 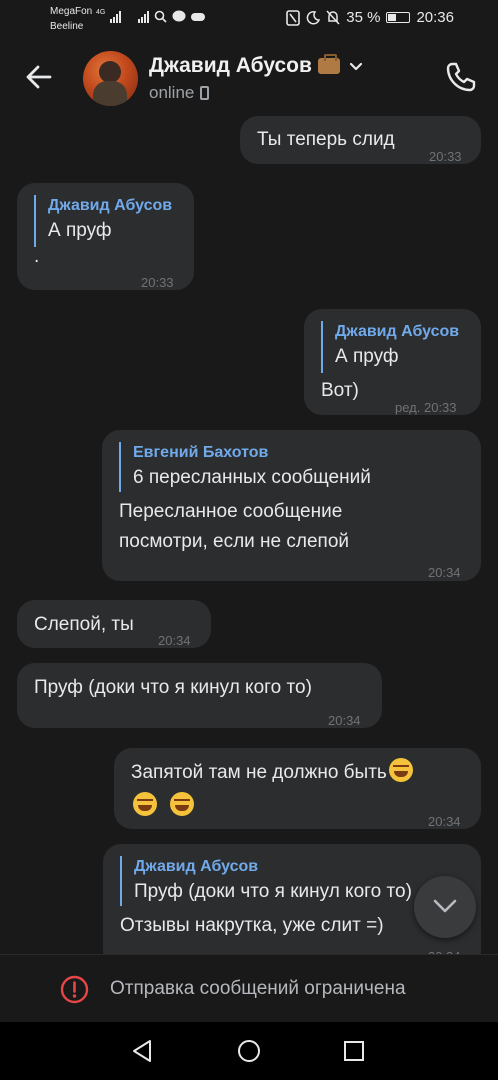 I want to click on scroll-to-bottom-button, so click(x=445, y=907).